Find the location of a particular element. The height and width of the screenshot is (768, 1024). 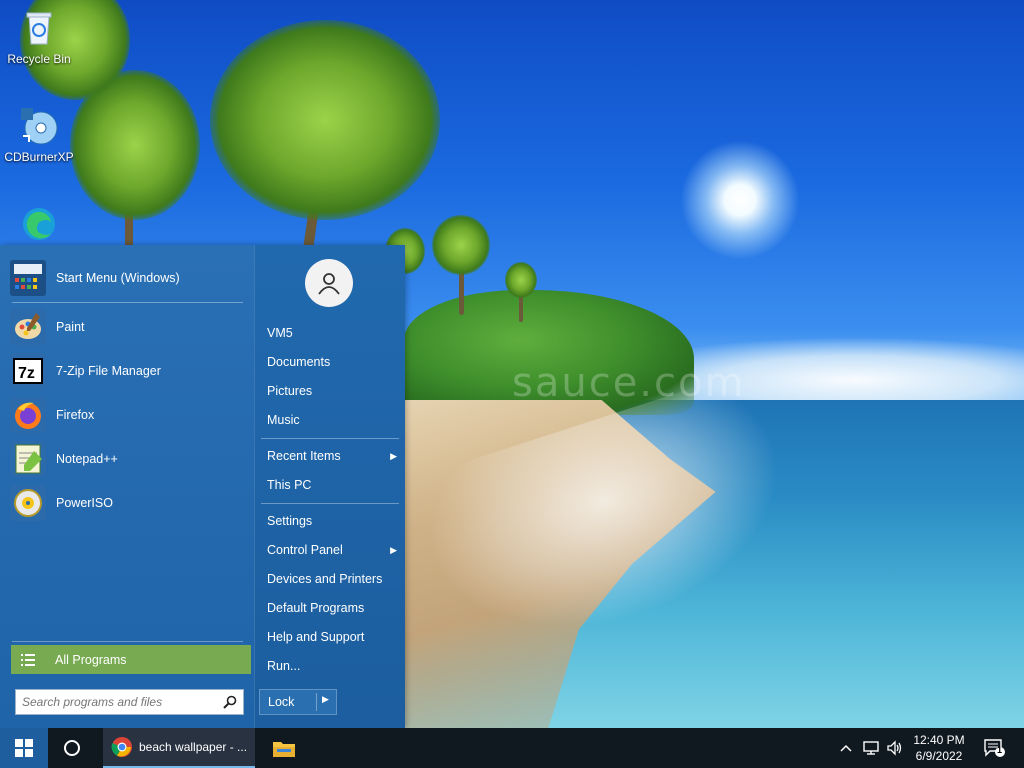

program-label: 7-Zip File Manager is located at coordinates (108, 371).